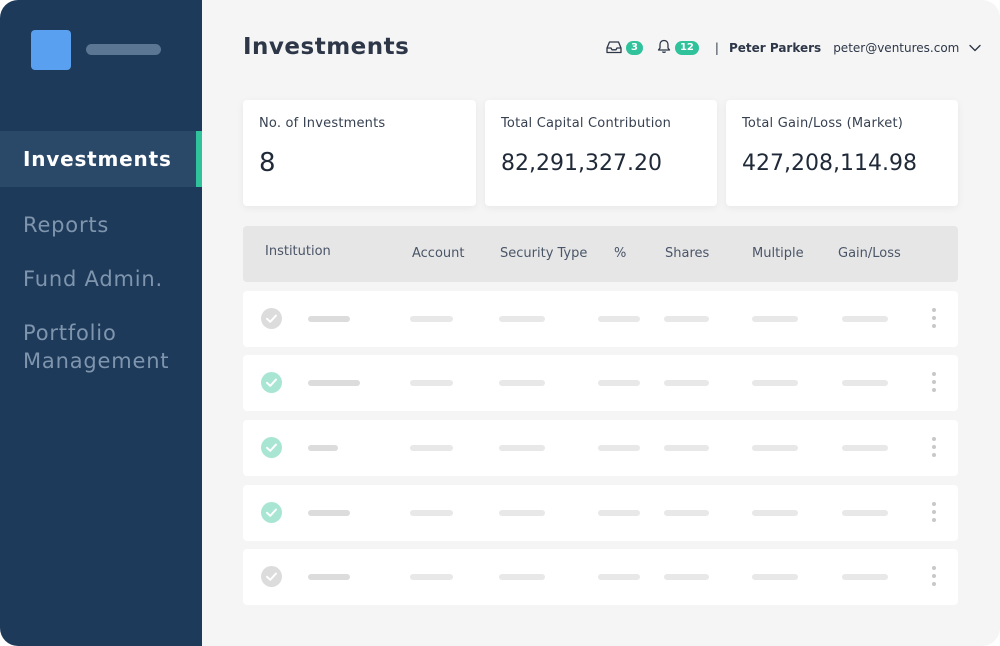 The image size is (1000, 646). I want to click on notifications-button: 12, so click(678, 48).